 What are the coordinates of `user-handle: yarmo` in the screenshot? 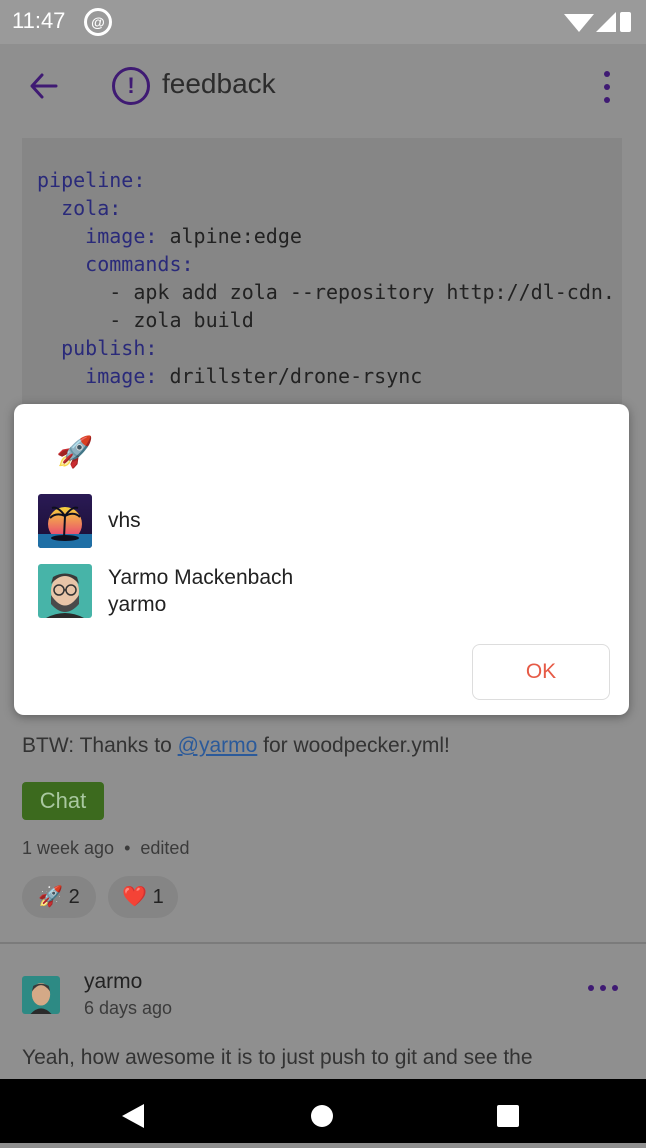 It's located at (137, 604).